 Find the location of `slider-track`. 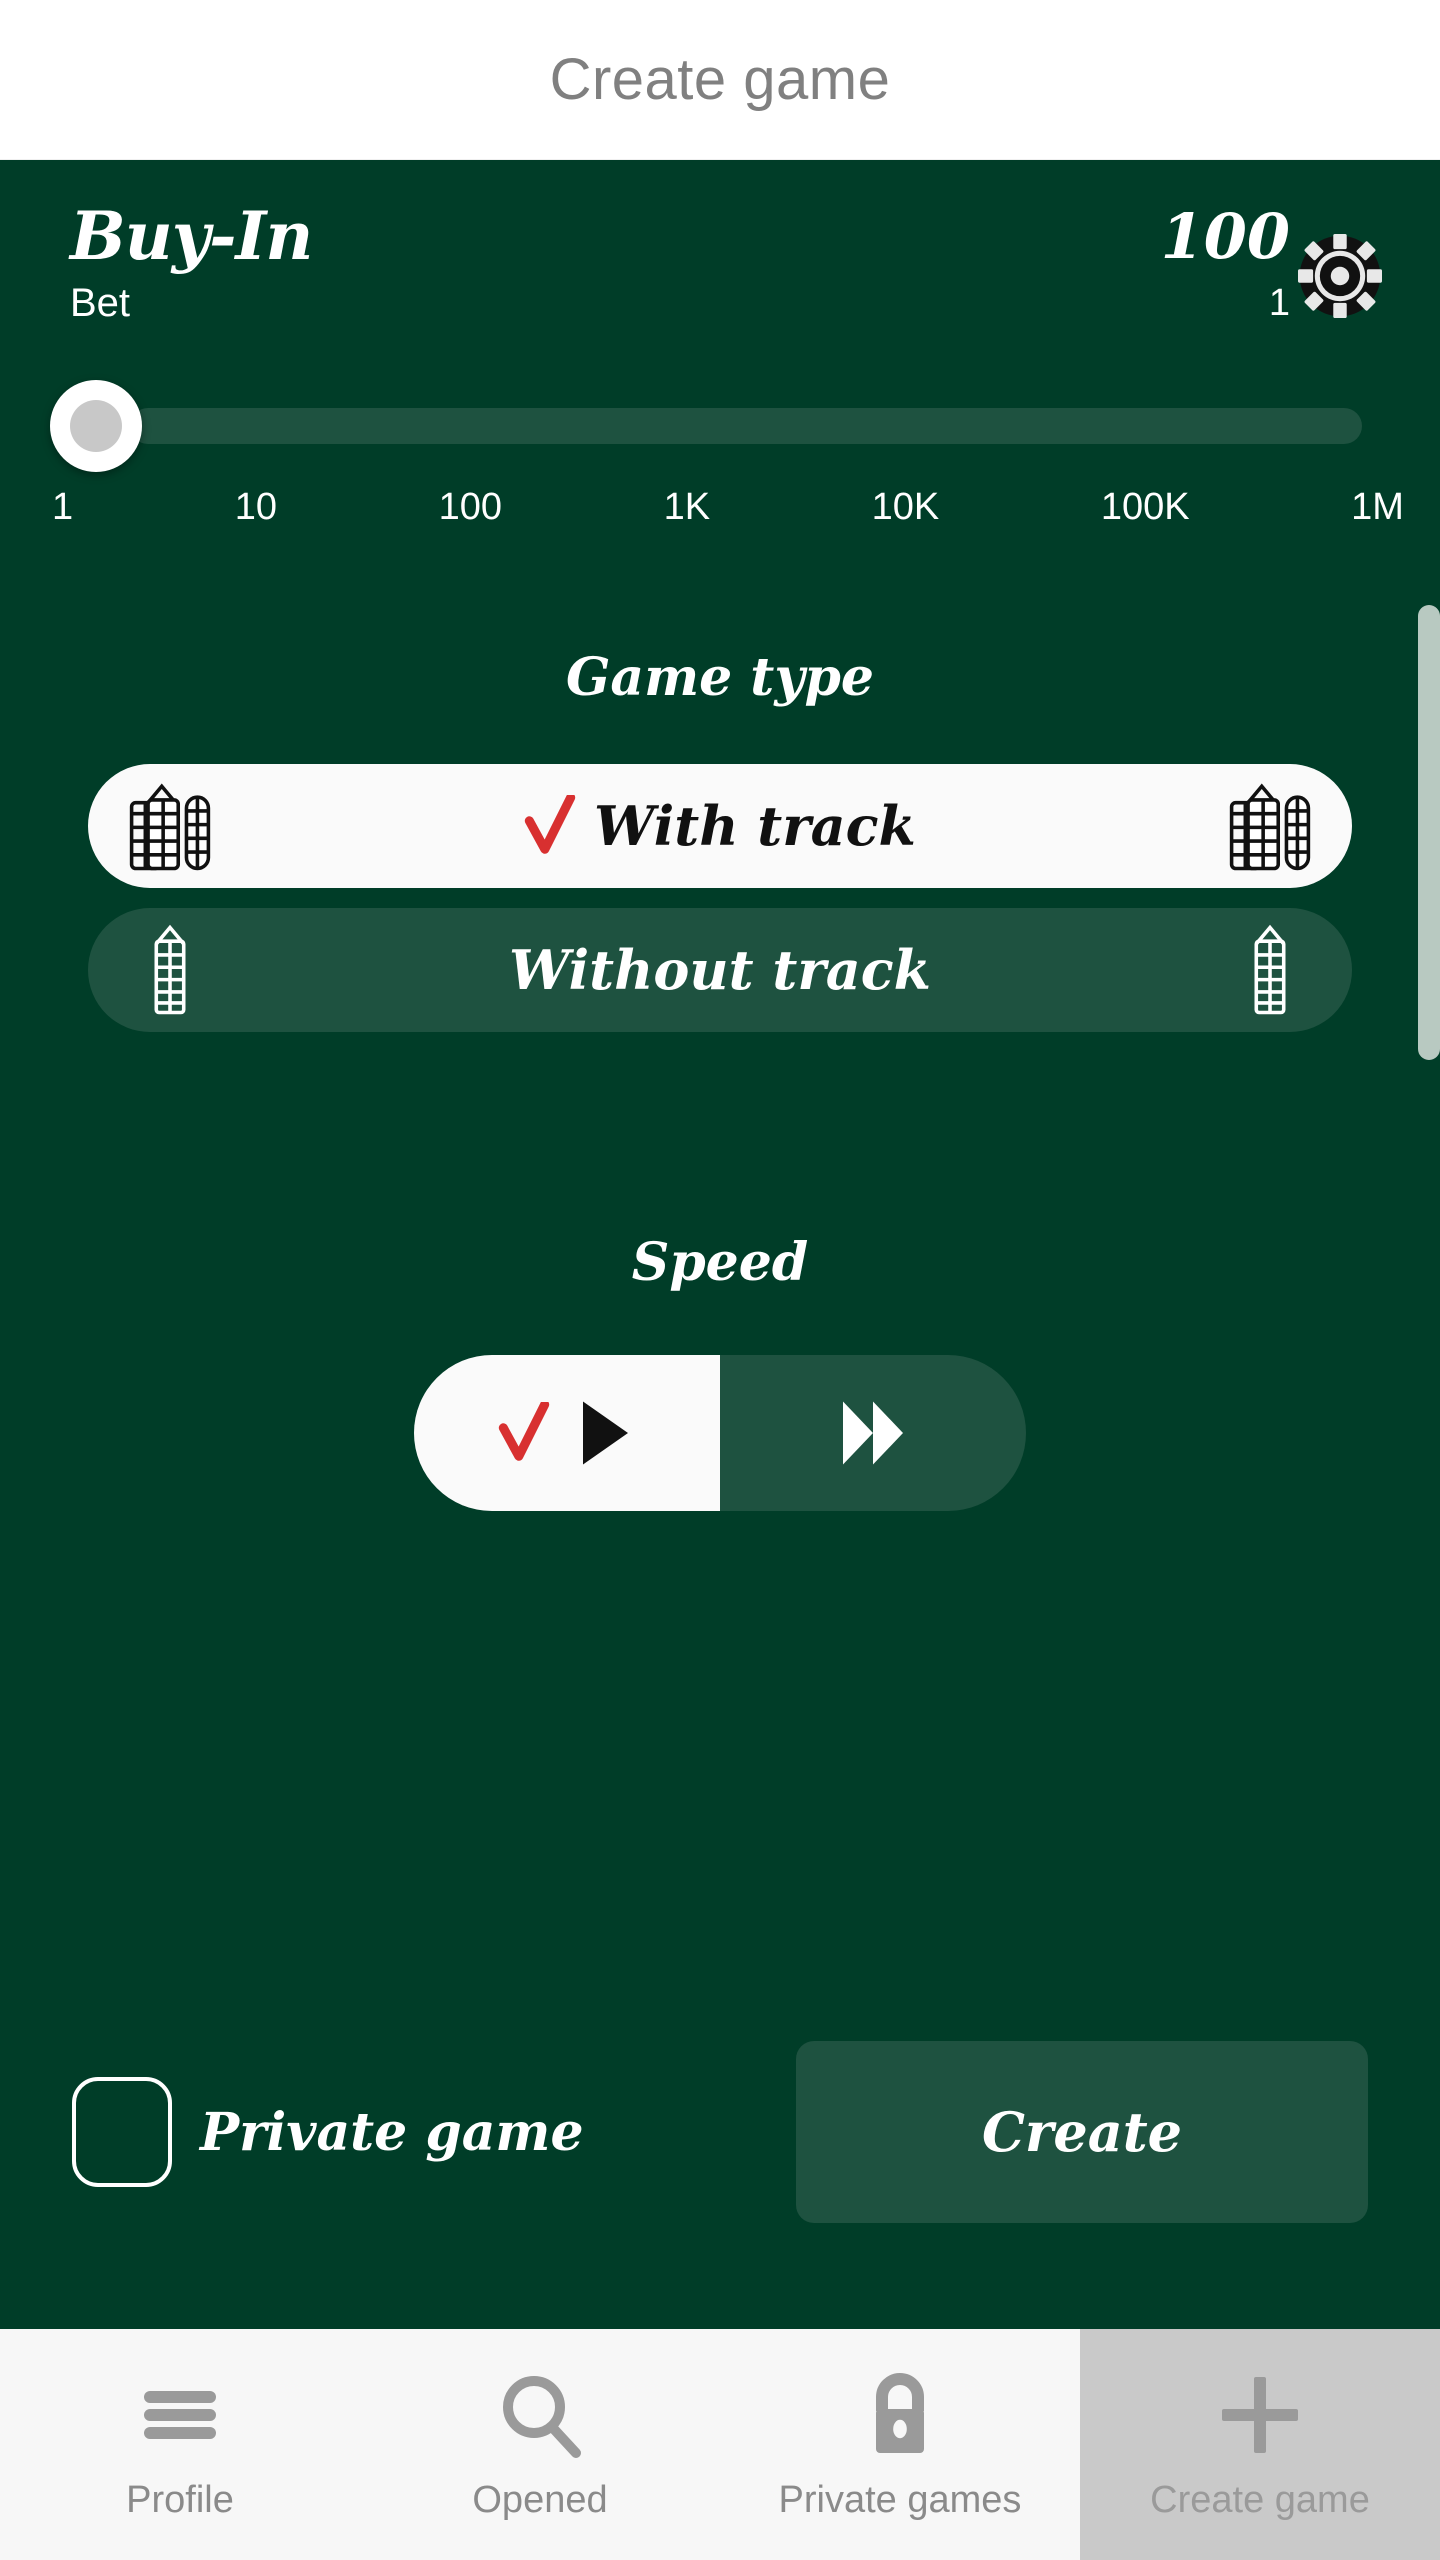

slider-track is located at coordinates (746, 426).